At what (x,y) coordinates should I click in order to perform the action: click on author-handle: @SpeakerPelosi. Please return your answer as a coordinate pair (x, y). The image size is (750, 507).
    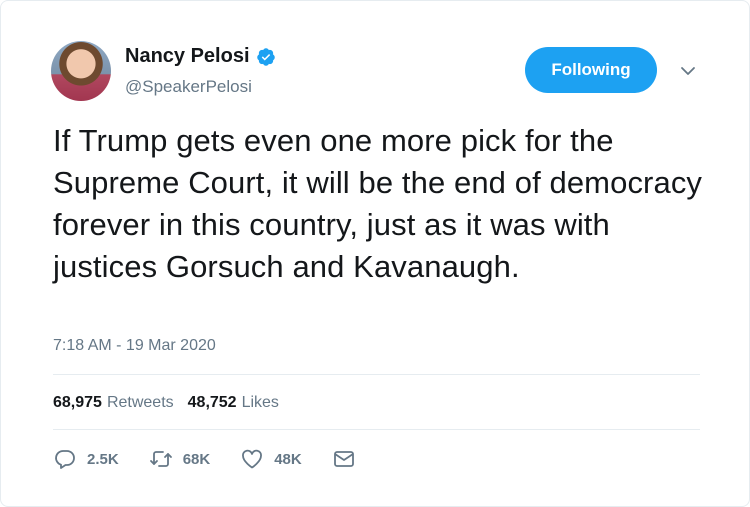
    Looking at the image, I should click on (188, 87).